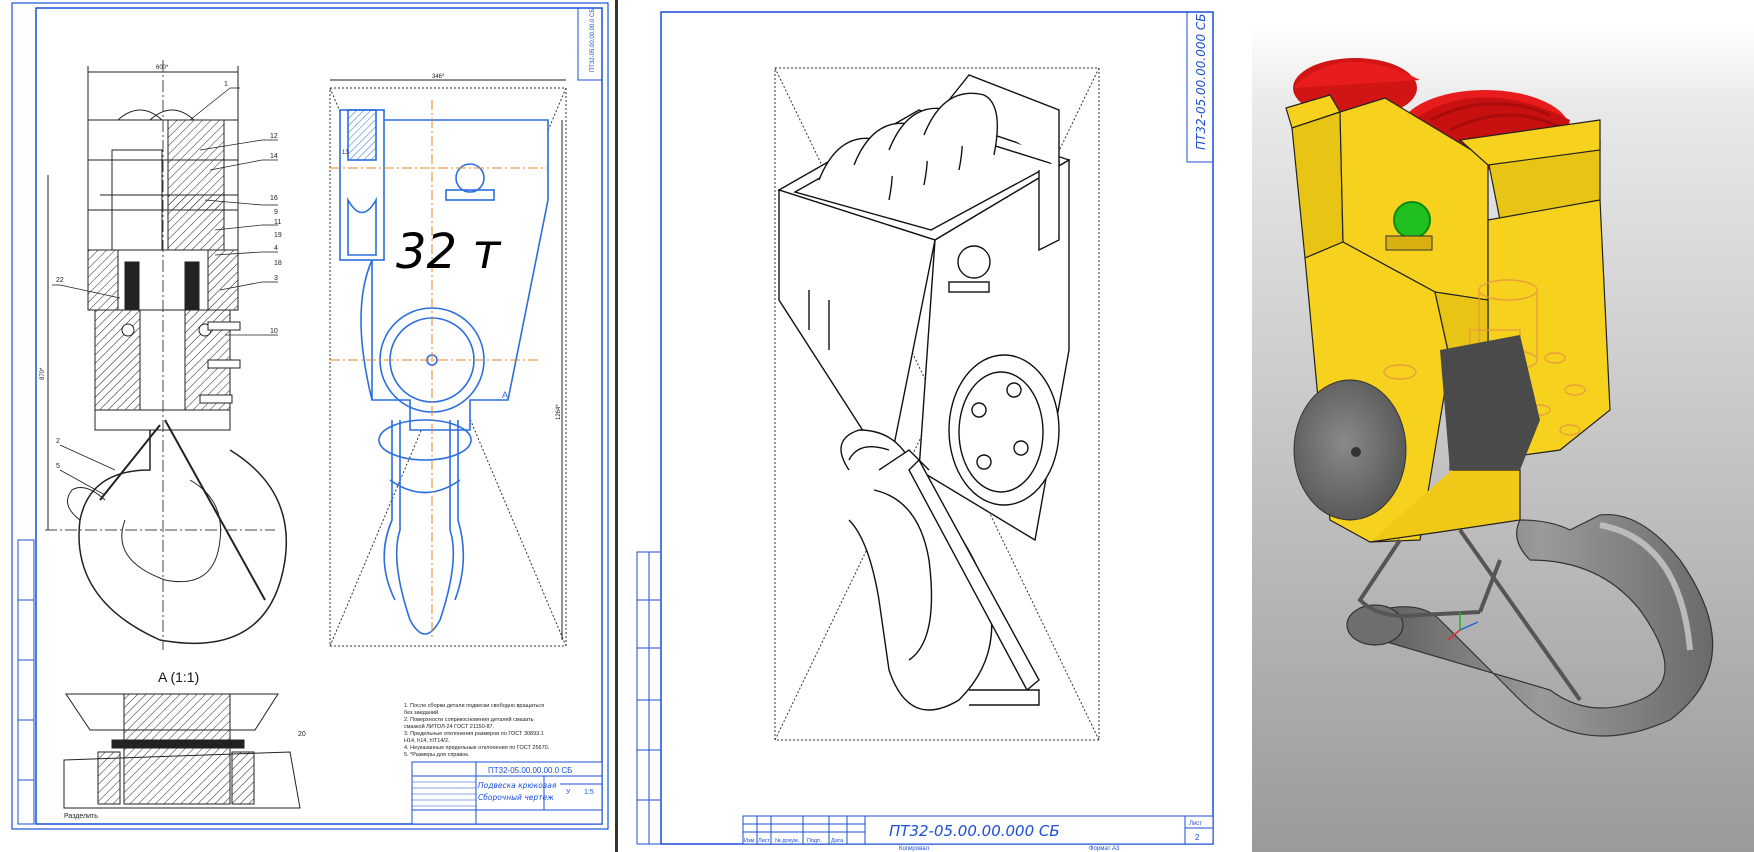 The image size is (1754, 852). I want to click on section-marker-a: A, so click(505, 395).